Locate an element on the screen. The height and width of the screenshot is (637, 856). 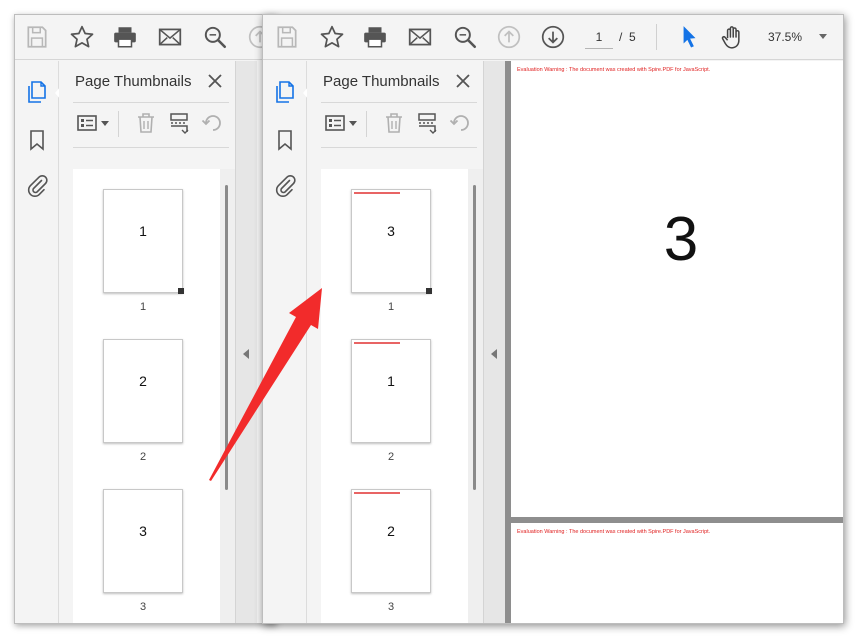
page-up-icon is located at coordinates (509, 37).